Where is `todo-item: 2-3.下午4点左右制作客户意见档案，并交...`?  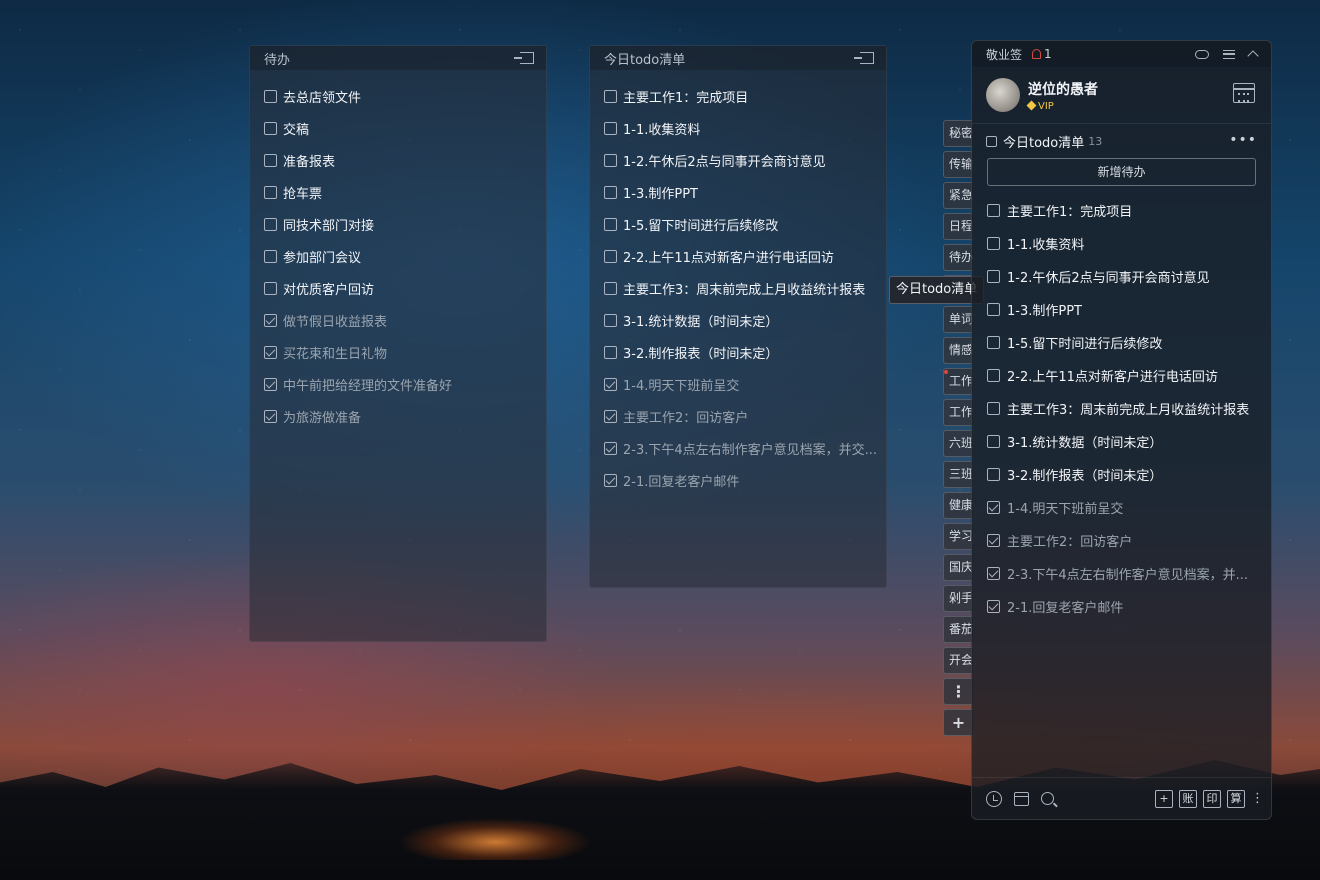 todo-item: 2-3.下午4点左右制作客户意见档案，并交... is located at coordinates (738, 448).